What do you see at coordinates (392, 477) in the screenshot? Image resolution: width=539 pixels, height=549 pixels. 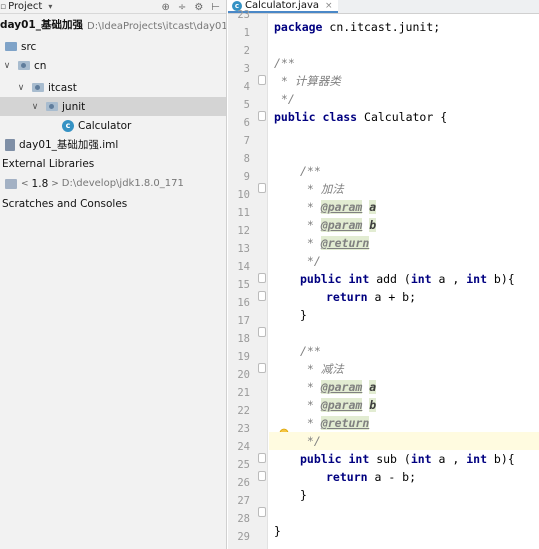 I see `code-text: a - b;` at bounding box center [392, 477].